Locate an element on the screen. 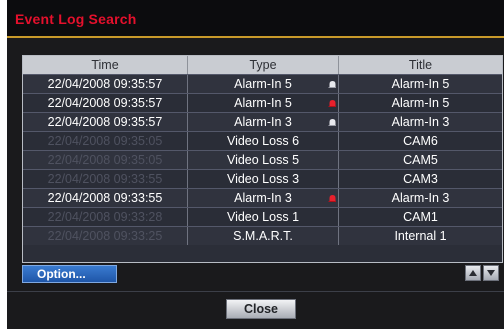  table-row: 22/04/2008 09:33:55 Video Loss 3 CAM3 is located at coordinates (262, 178).